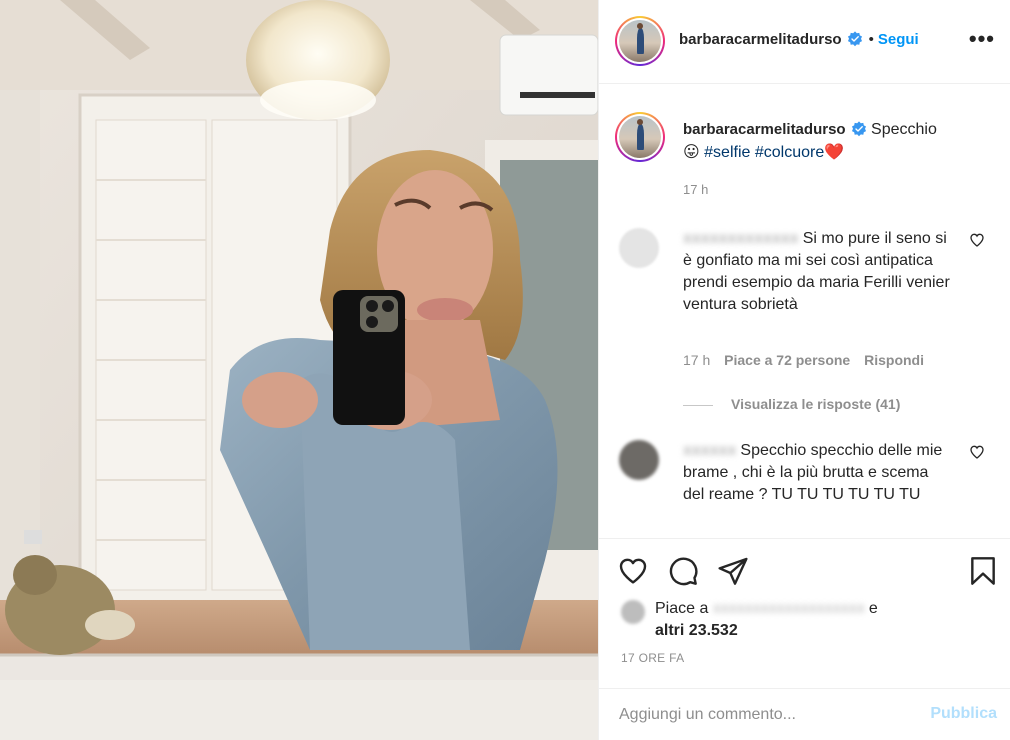  I want to click on publish-button: Pubblica, so click(963, 714).